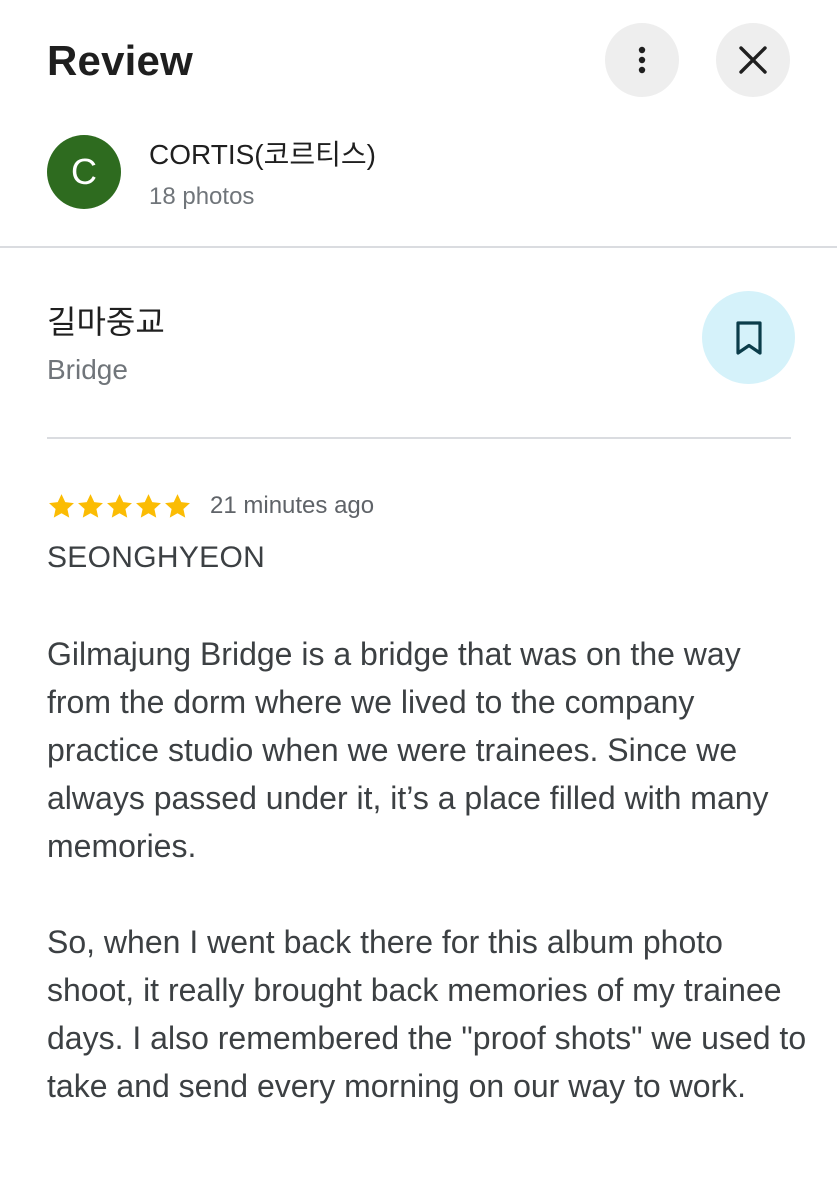  I want to click on close-button, so click(753, 60).